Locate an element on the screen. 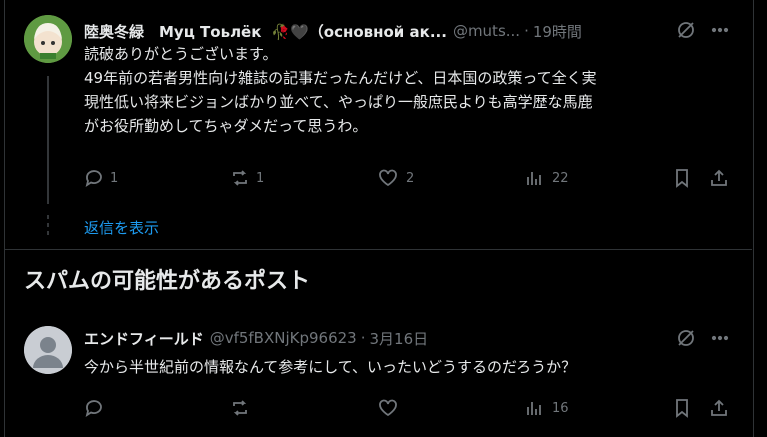 This screenshot has height=437, width=767. post-header: エンドフィールド @vf5fBXNjKp96623 · 3月16日 is located at coordinates (413, 338).